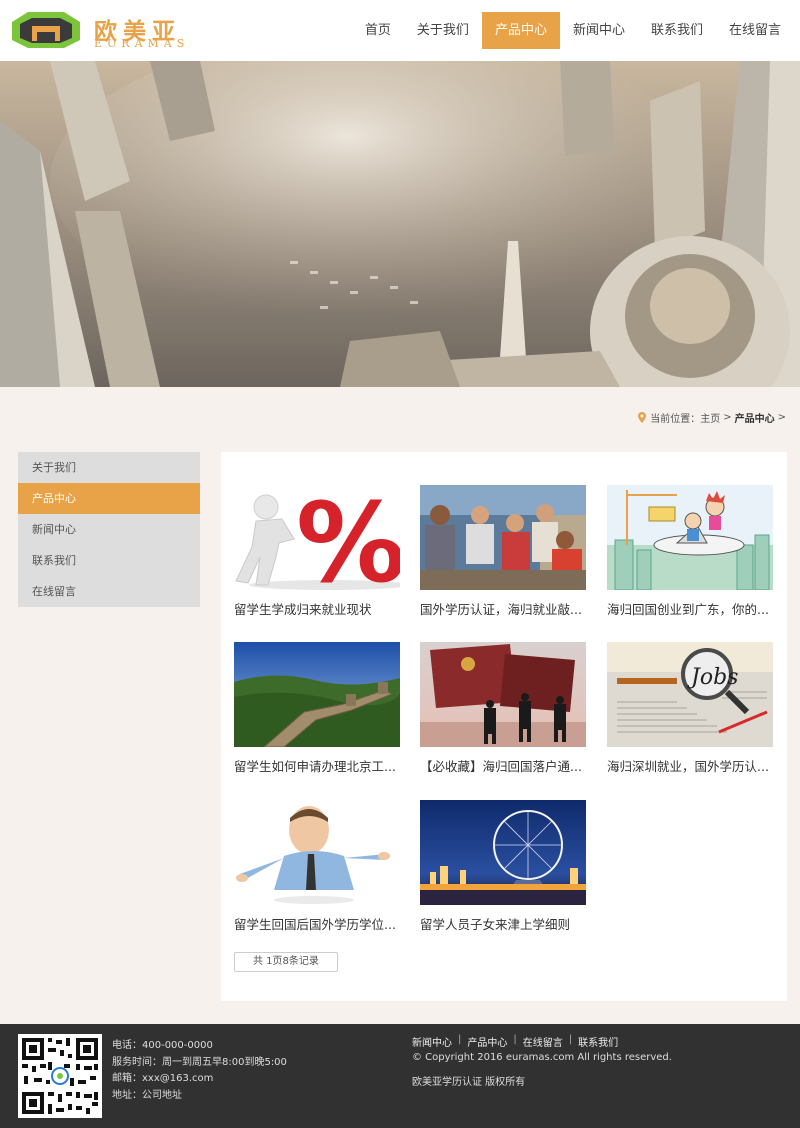  Describe the element at coordinates (599, 30) in the screenshot. I see `nav-item-news: 新闻中心` at that location.